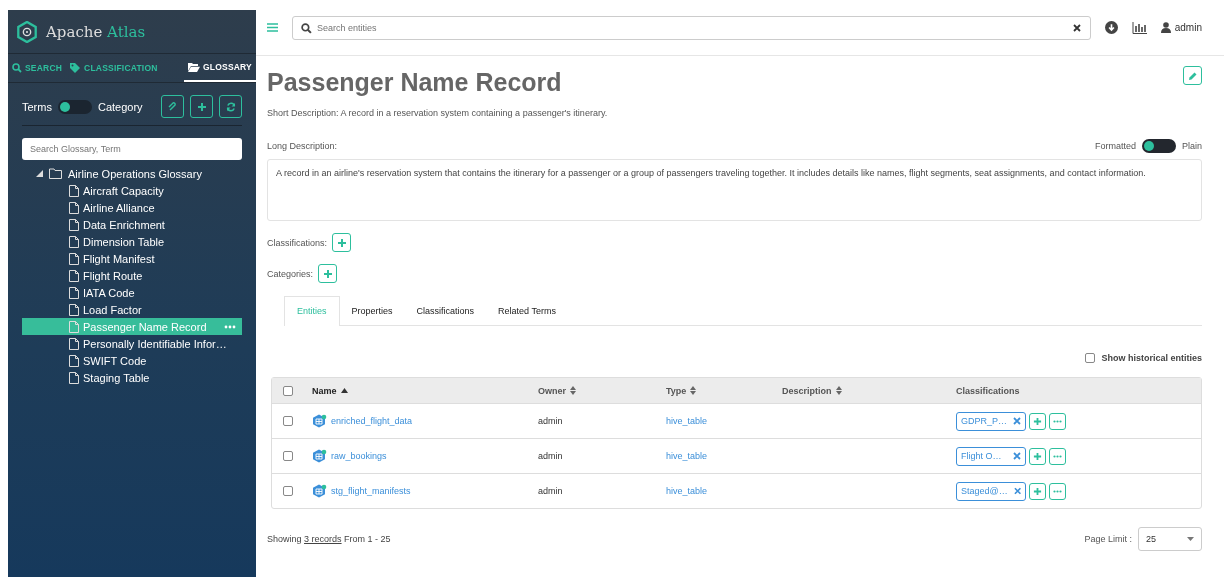 The height and width of the screenshot is (577, 1224). Describe the element at coordinates (1139, 27) in the screenshot. I see `bar-chart-icon` at that location.